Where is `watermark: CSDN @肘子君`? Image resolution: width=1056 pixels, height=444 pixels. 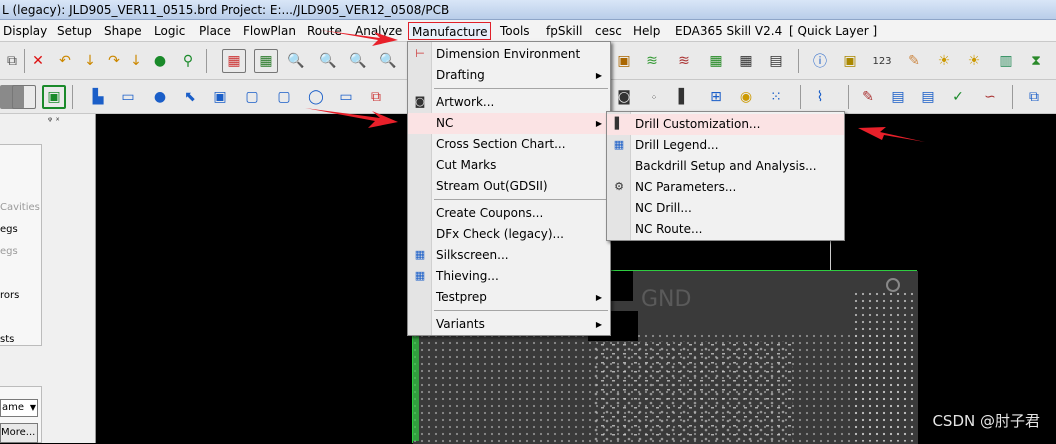 watermark: CSDN @肘子君 is located at coordinates (986, 421).